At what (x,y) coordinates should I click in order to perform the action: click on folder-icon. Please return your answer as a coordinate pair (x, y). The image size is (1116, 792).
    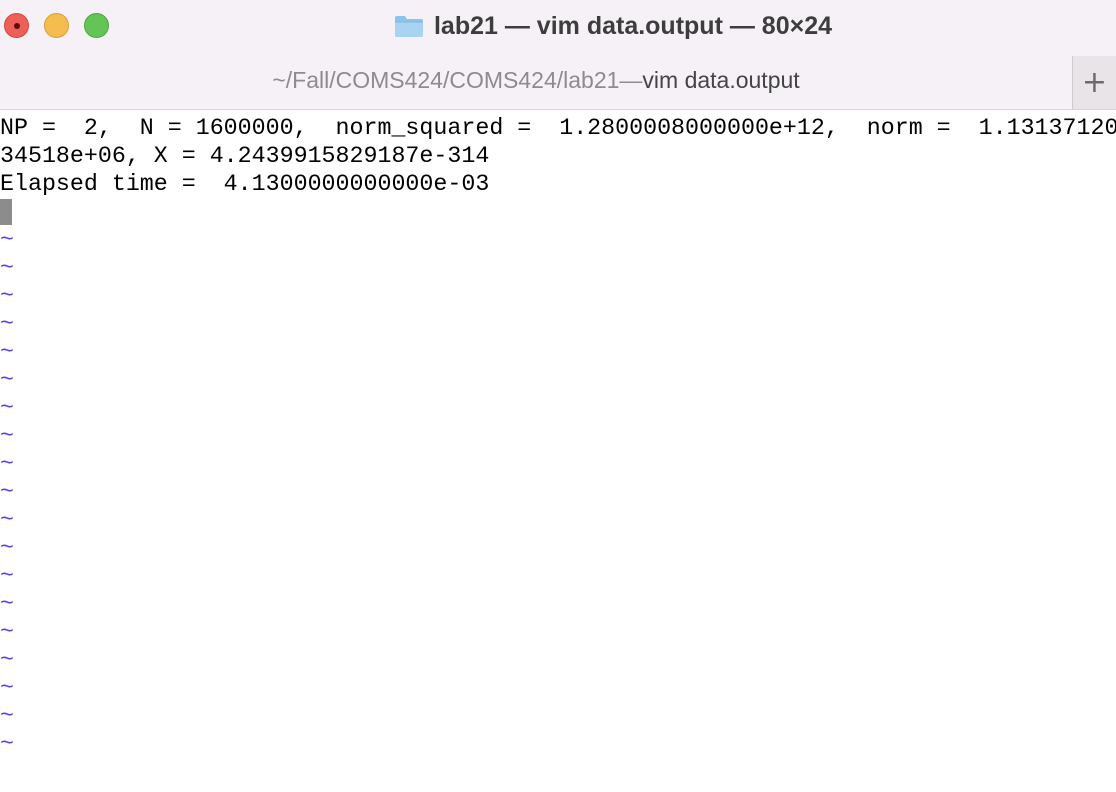
    Looking at the image, I should click on (409, 26).